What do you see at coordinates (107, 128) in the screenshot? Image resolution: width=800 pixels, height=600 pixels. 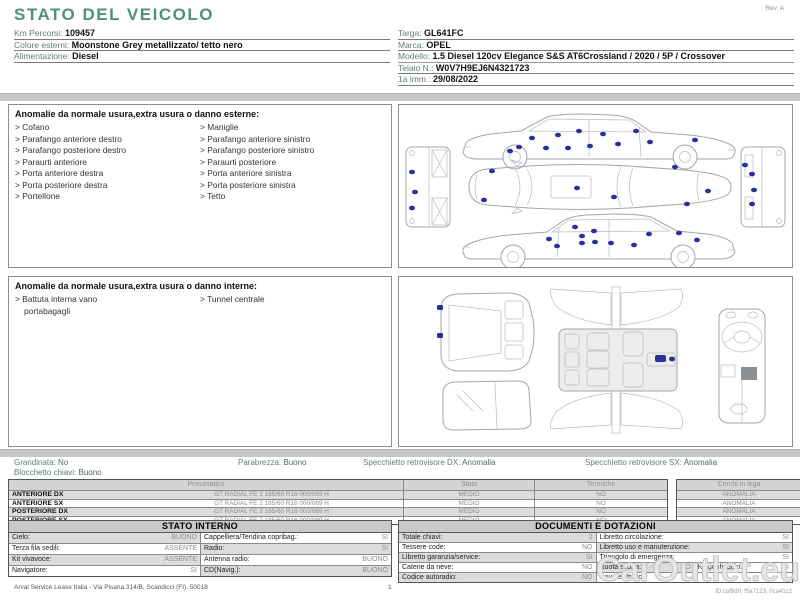 I see `anomaly-item: Cofano` at bounding box center [107, 128].